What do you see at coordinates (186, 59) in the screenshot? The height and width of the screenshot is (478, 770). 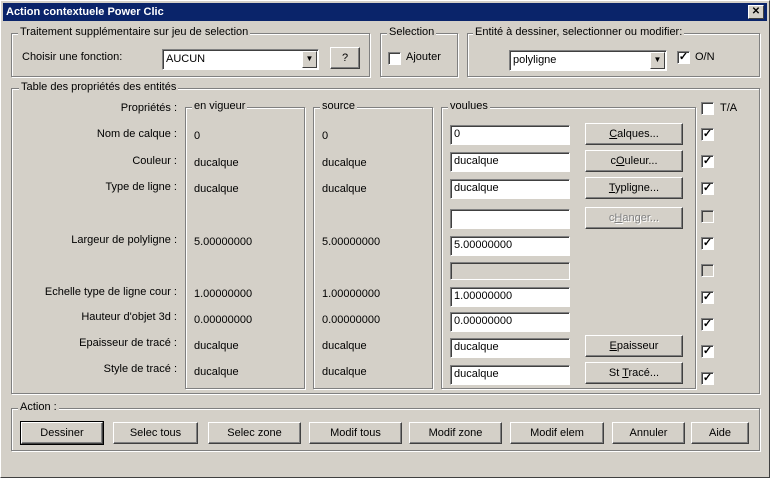 I see `function-select-value: AUCUN` at bounding box center [186, 59].